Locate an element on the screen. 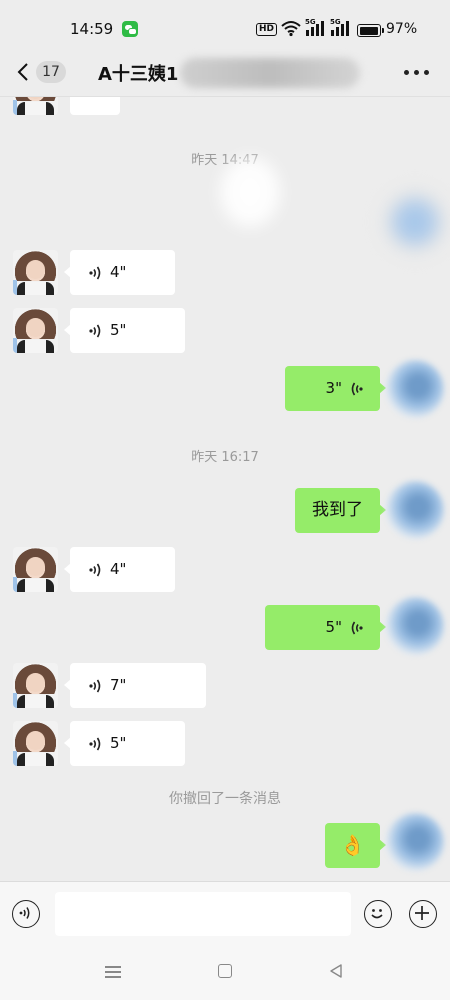 The height and width of the screenshot is (1000, 450). outgoing-emoji-message-bubble: 👌 is located at coordinates (355, 845).